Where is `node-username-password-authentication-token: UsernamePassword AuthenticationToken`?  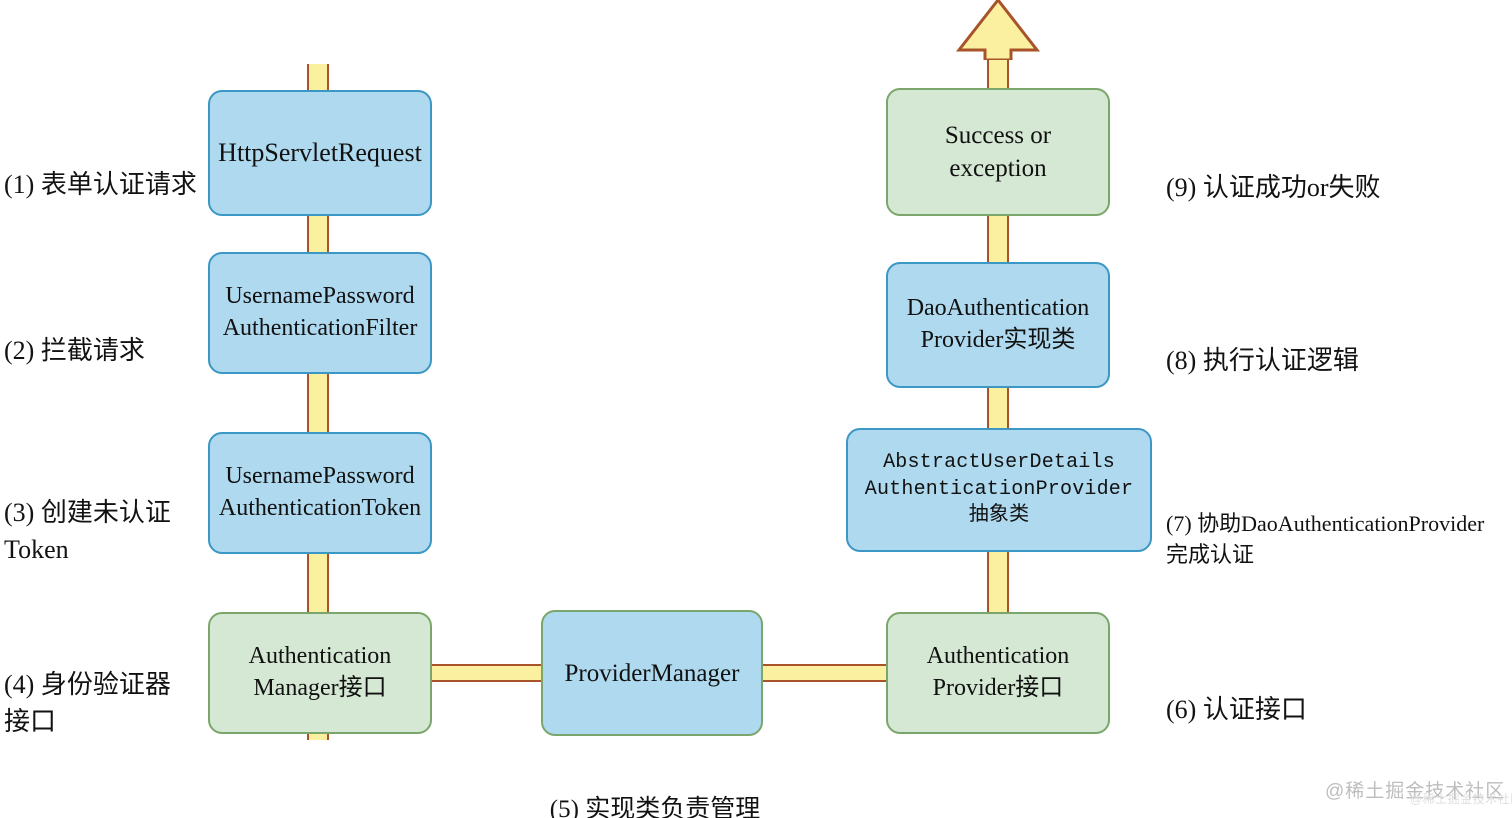
node-username-password-authentication-token: UsernamePassword AuthenticationToken is located at coordinates (320, 493).